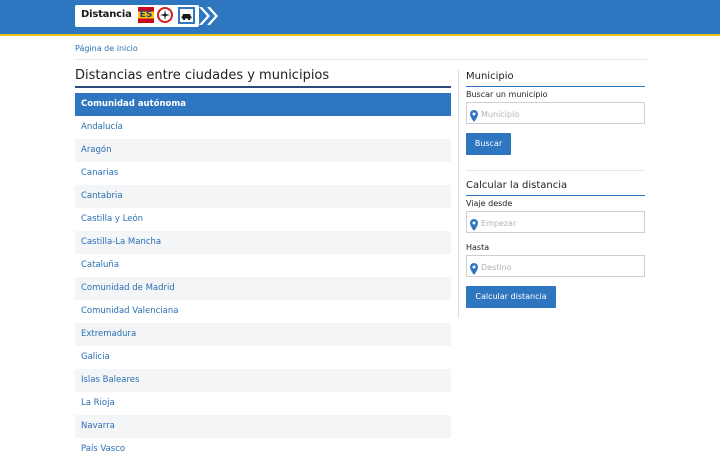  Describe the element at coordinates (478, 247) in the screenshot. I see `to-label: Hasta` at that location.